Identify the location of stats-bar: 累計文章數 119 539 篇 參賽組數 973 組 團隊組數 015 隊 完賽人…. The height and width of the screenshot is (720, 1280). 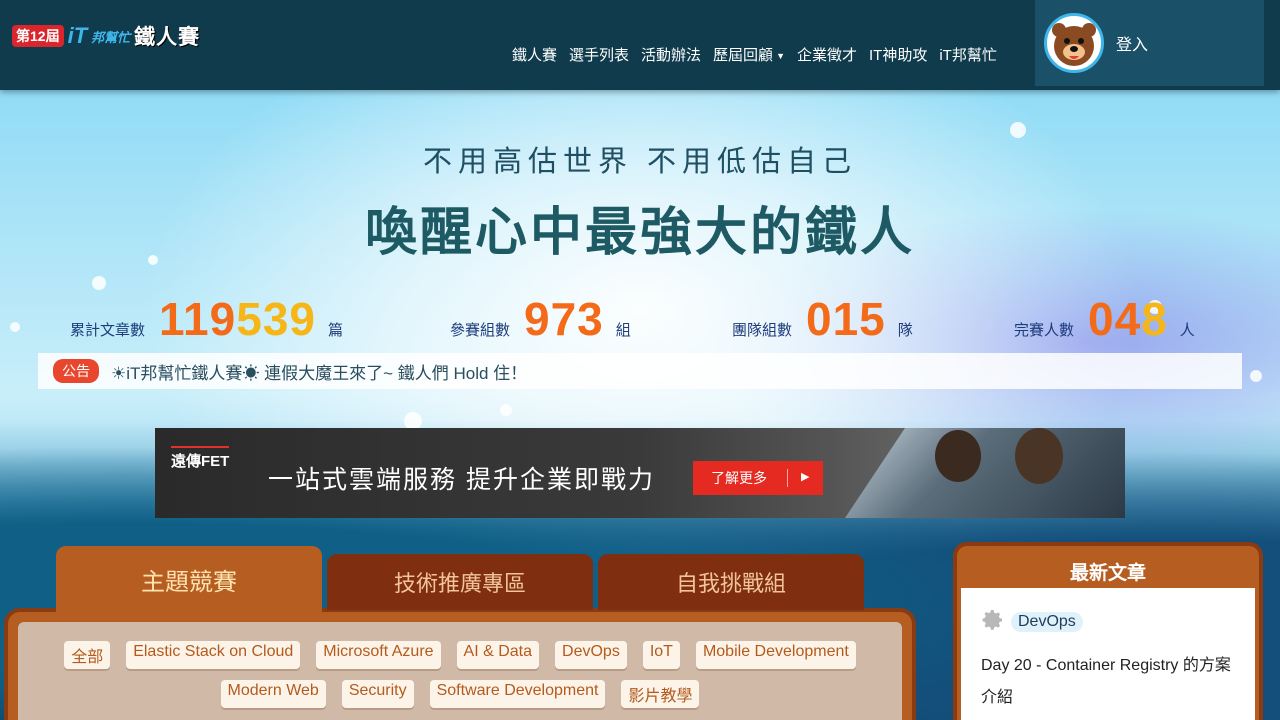
(640, 318).